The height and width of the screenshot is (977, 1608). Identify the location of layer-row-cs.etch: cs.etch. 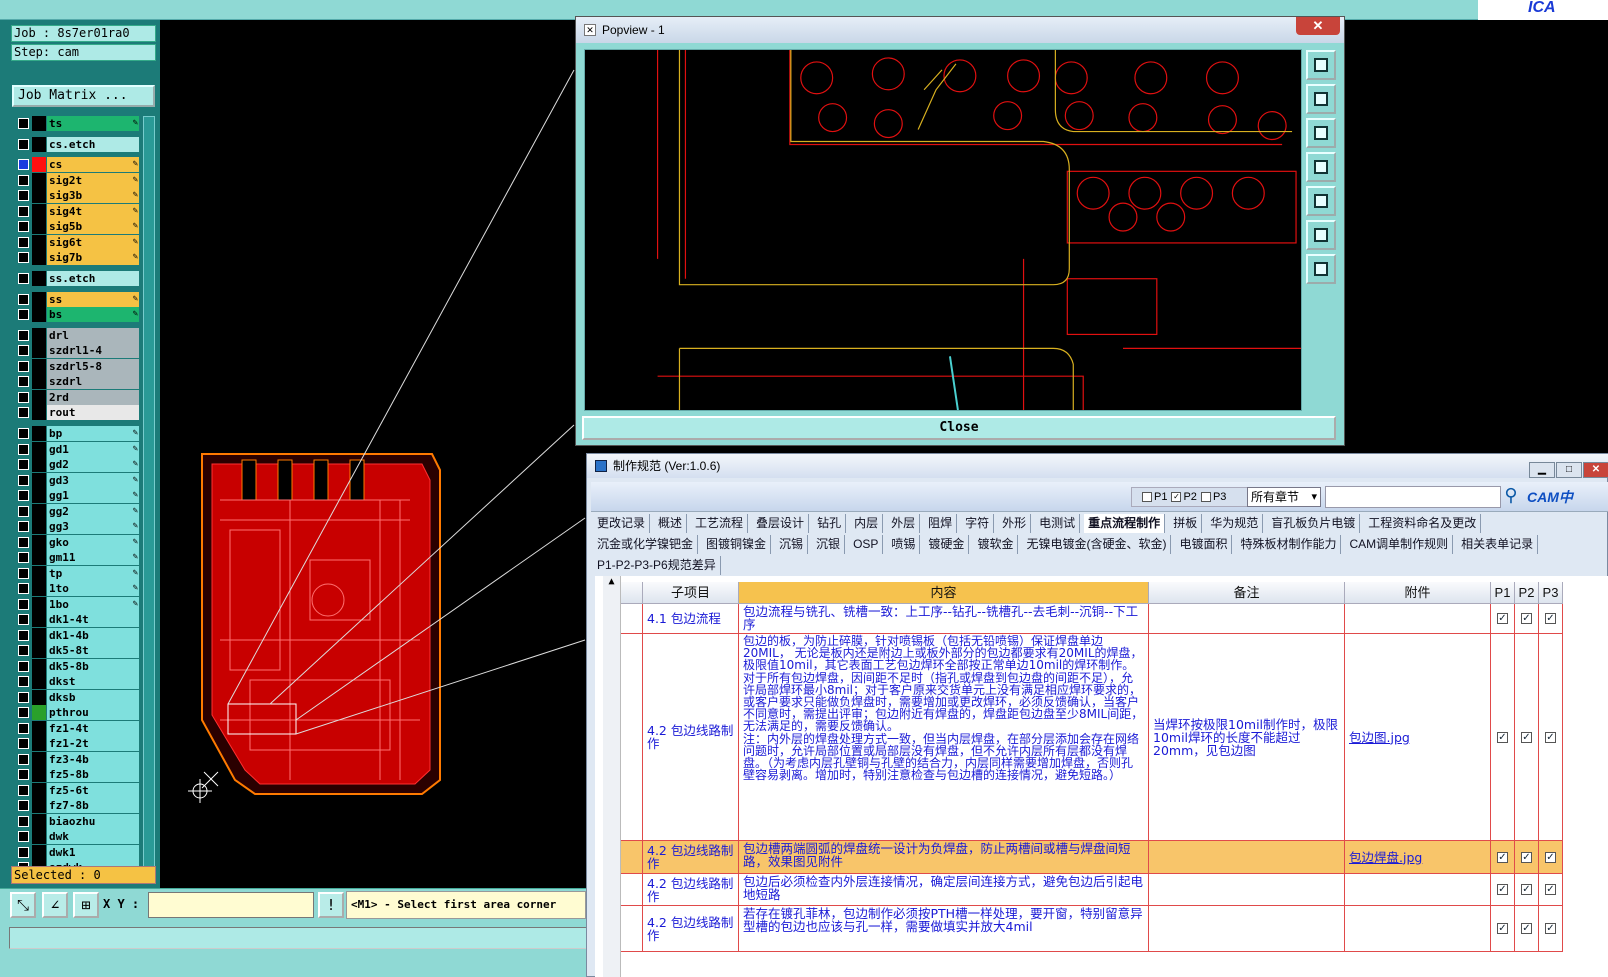
(77, 144).